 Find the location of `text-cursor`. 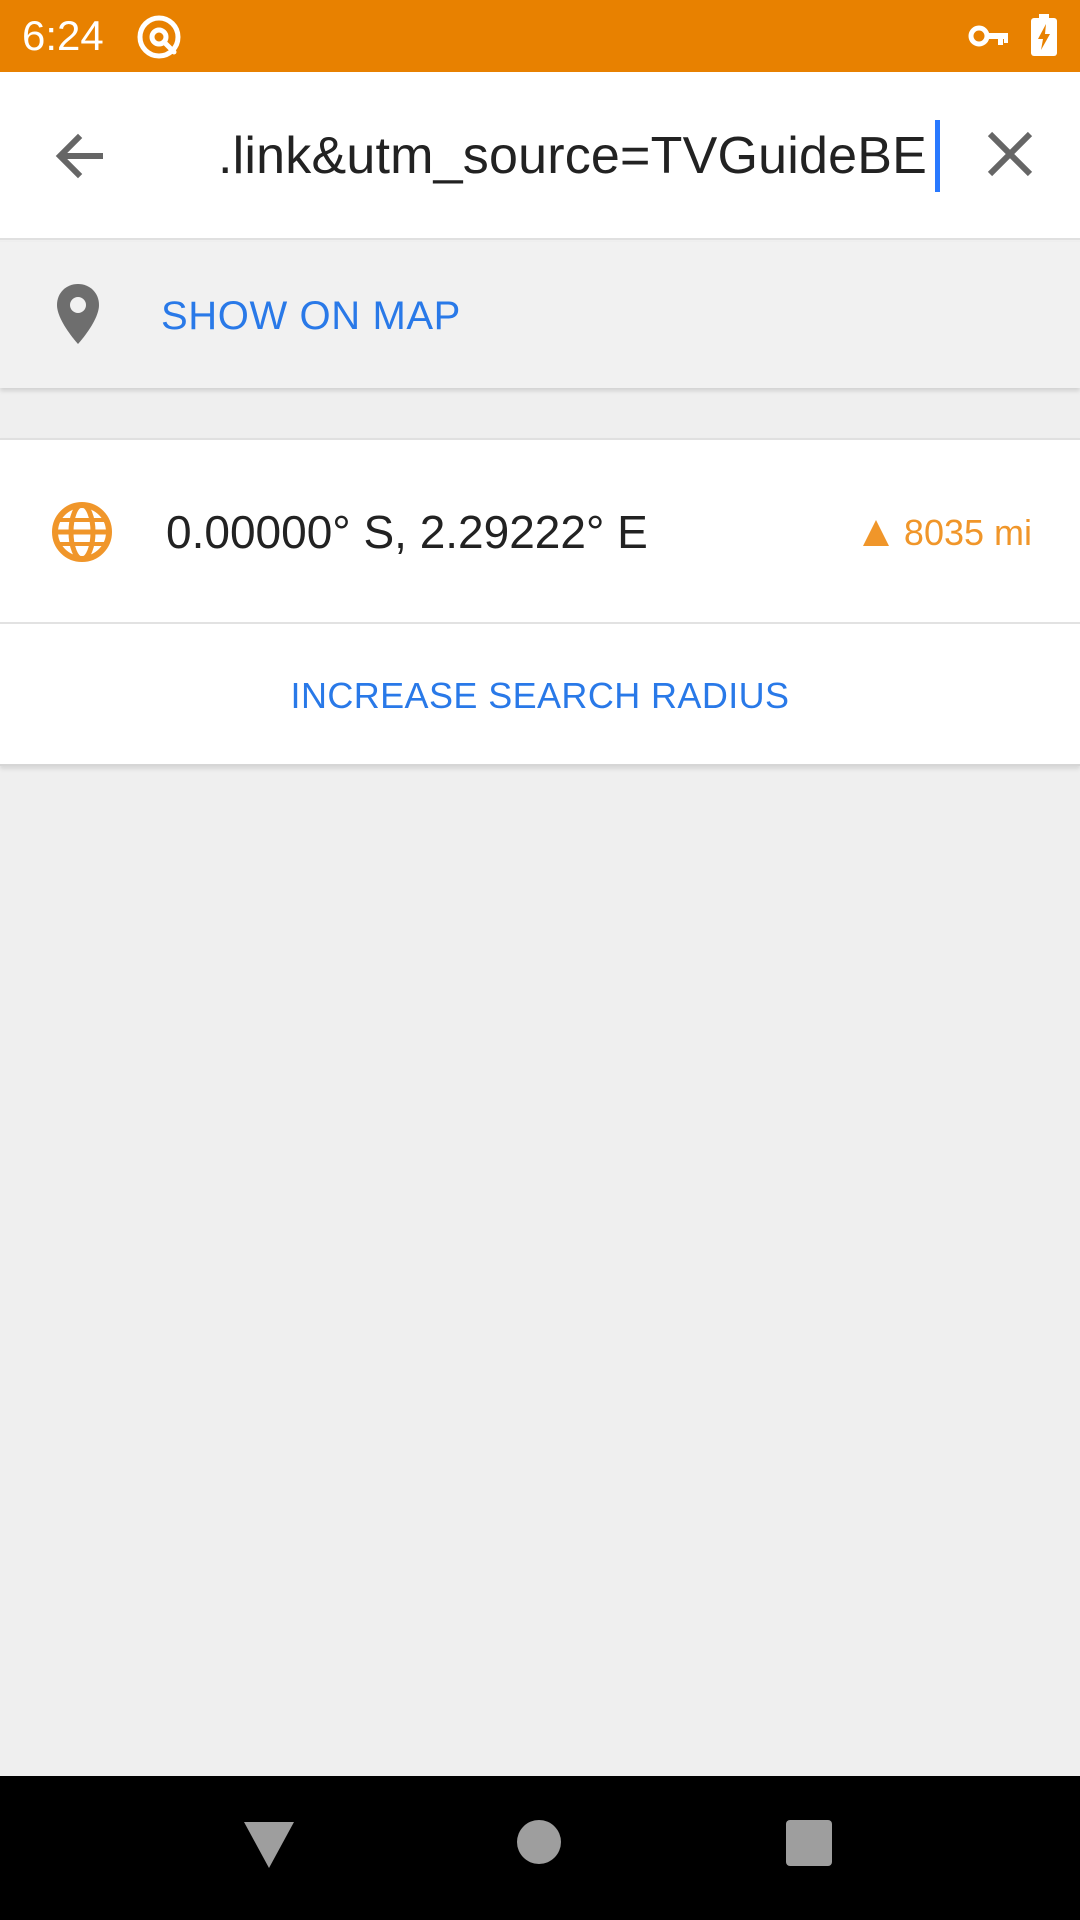

text-cursor is located at coordinates (937, 156).